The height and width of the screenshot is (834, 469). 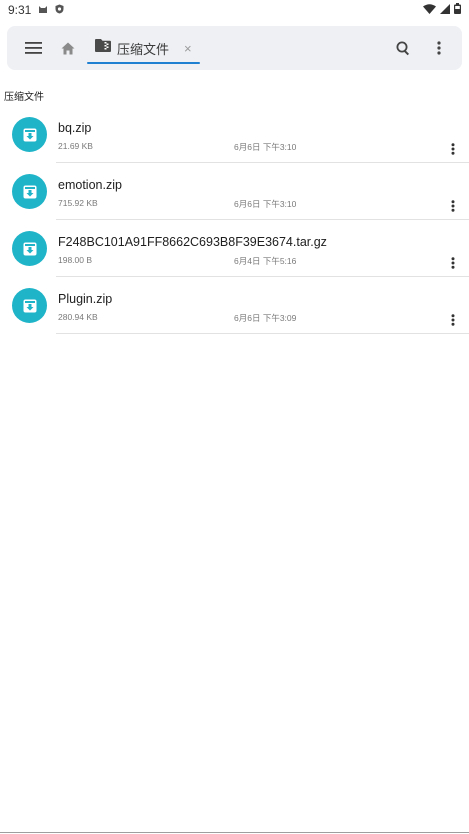 I want to click on tab-active-indicator, so click(x=143, y=63).